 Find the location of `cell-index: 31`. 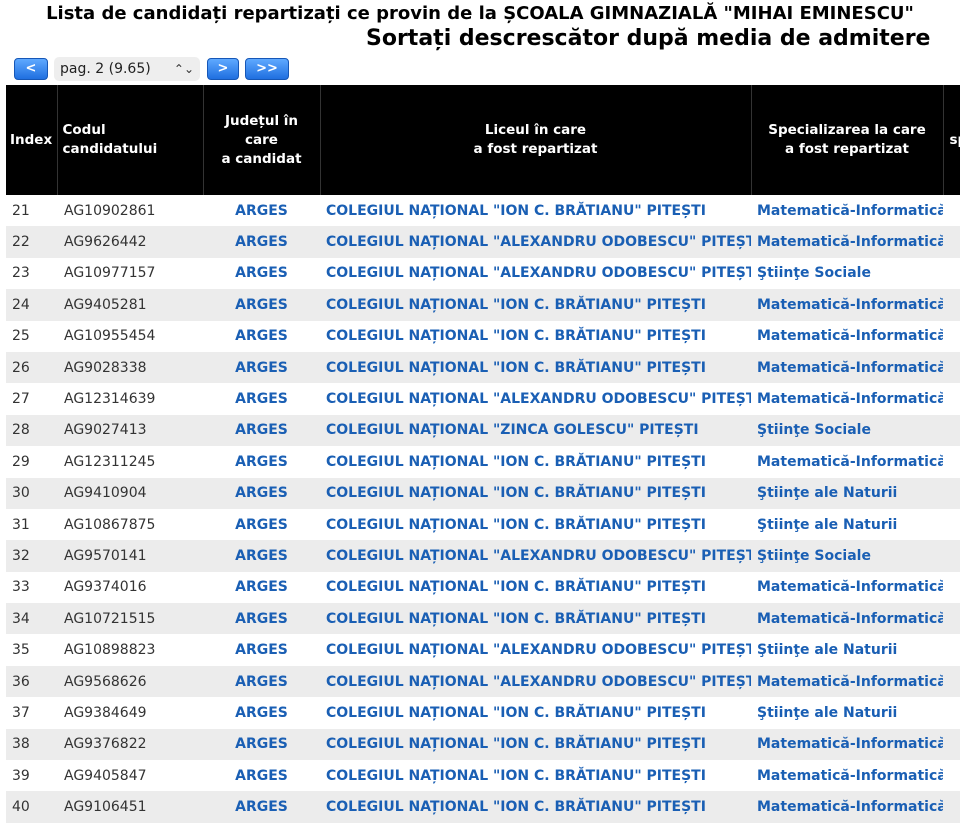

cell-index: 31 is located at coordinates (31, 524).